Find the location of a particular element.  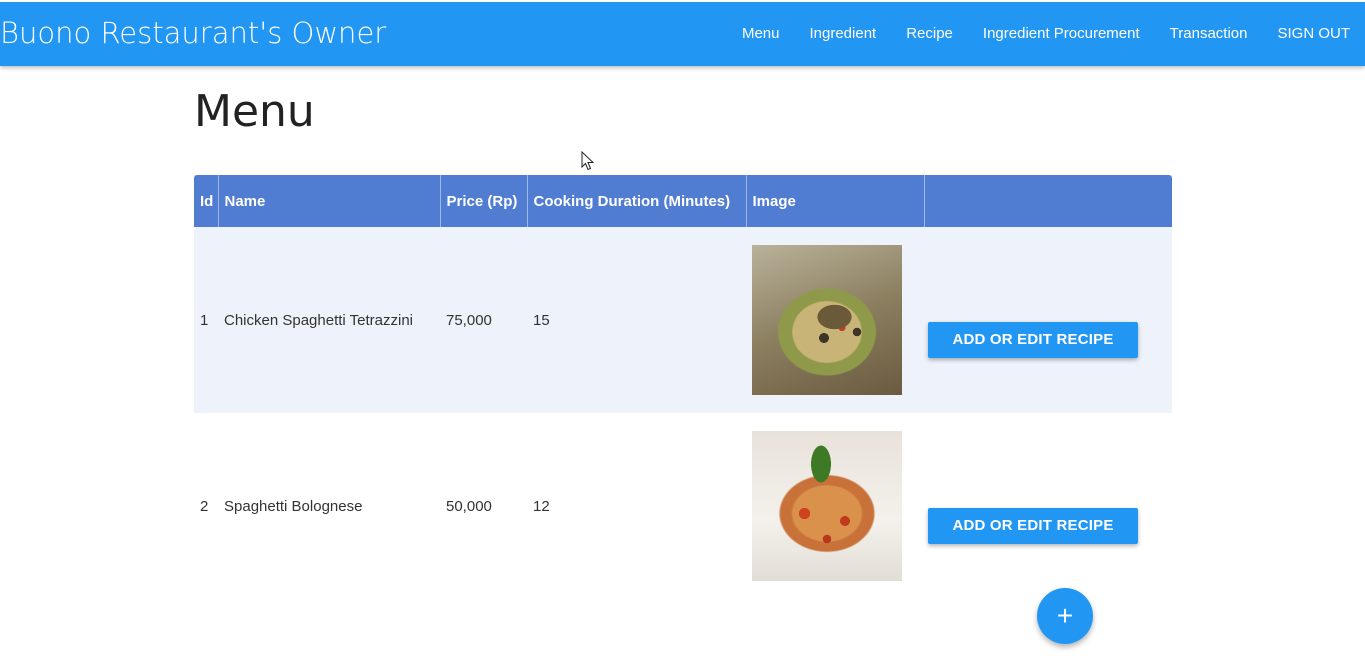

page-title: Menu is located at coordinates (254, 111).